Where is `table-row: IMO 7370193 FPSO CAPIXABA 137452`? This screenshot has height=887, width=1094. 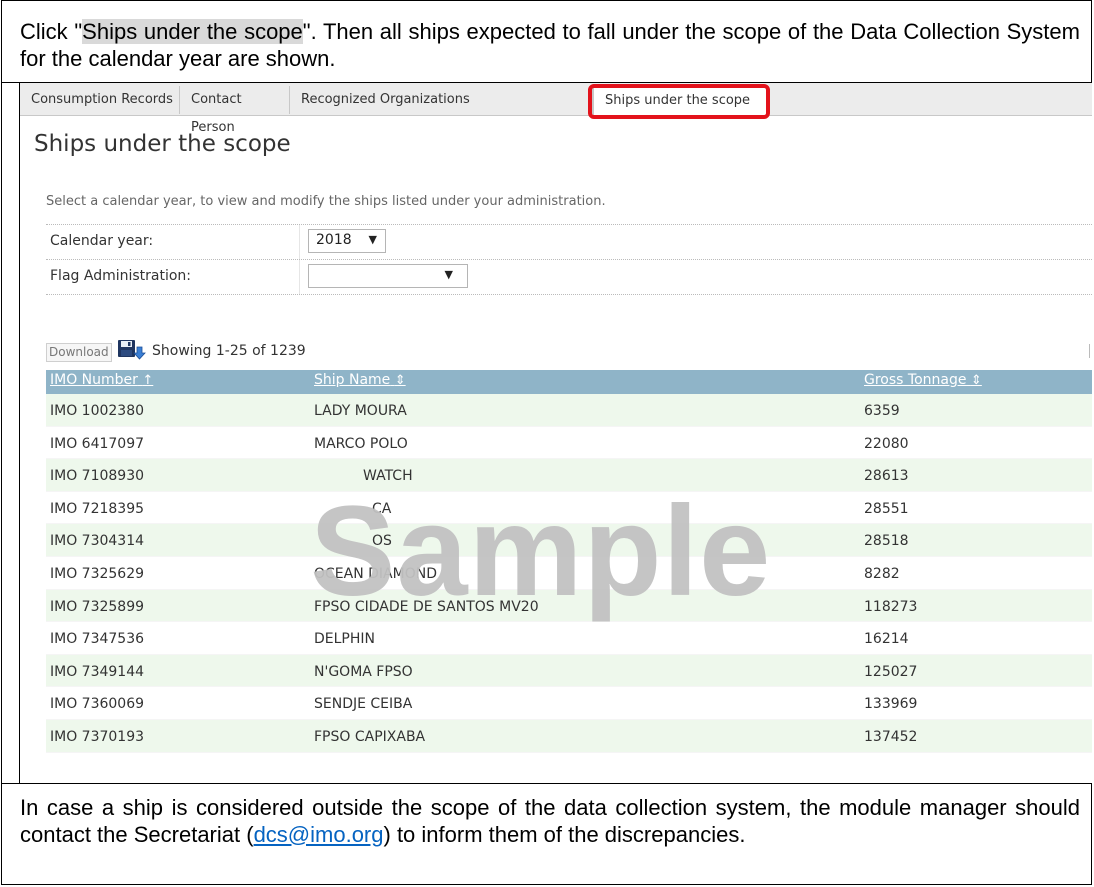
table-row: IMO 7370193 FPSO CAPIXABA 137452 is located at coordinates (569, 736).